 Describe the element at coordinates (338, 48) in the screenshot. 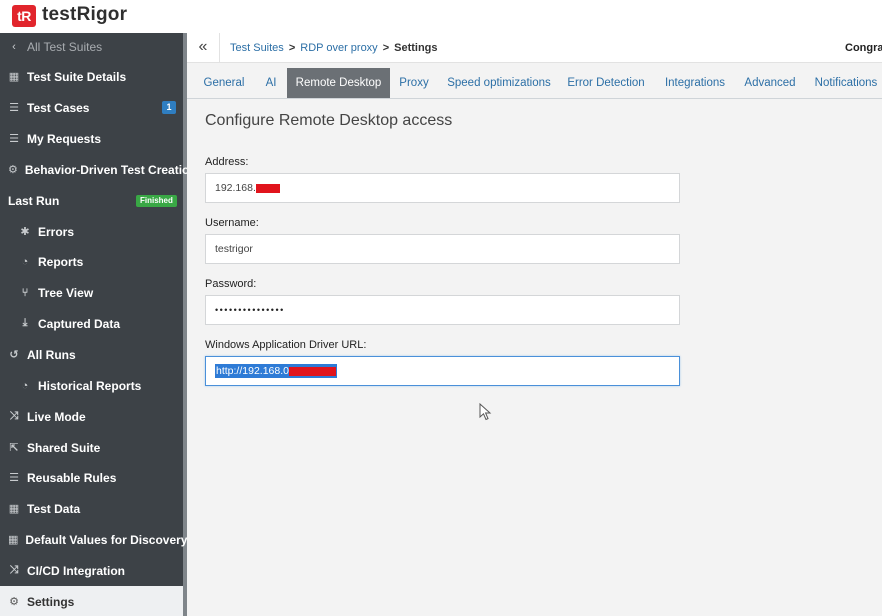

I see `breadcrumb-suite: RDP over proxy` at that location.